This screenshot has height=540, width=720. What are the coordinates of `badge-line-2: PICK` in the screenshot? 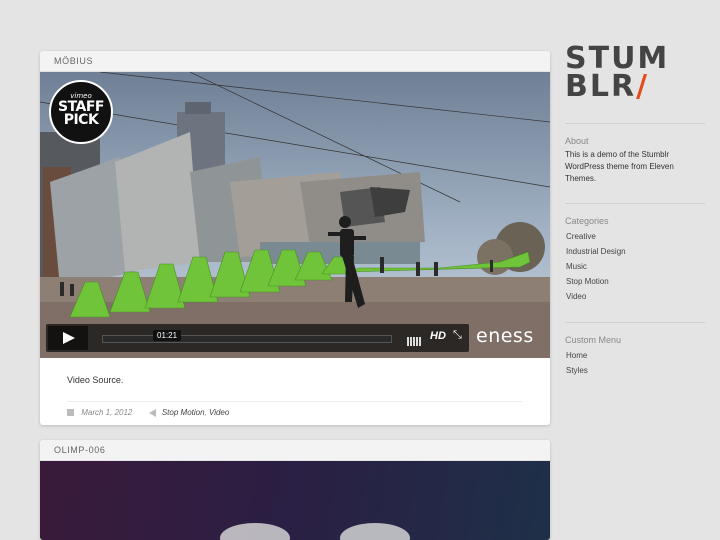 It's located at (81, 120).